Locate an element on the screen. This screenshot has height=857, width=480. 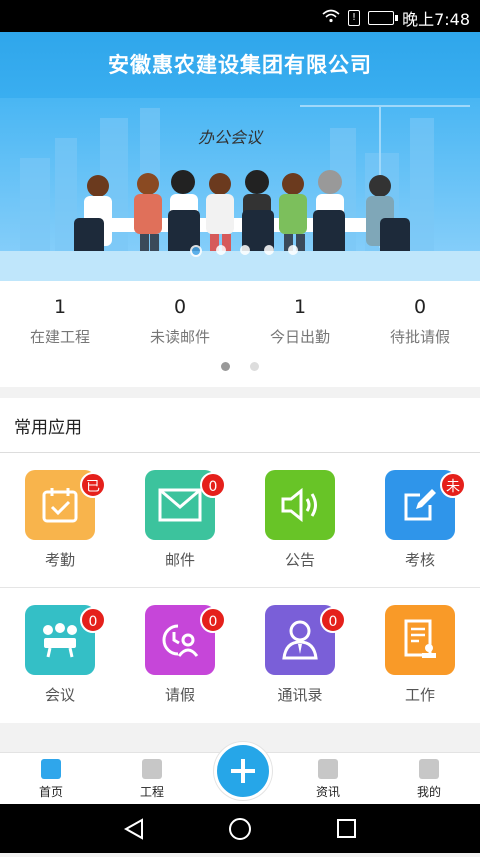
home-circle-icon is located at coordinates (240, 829).